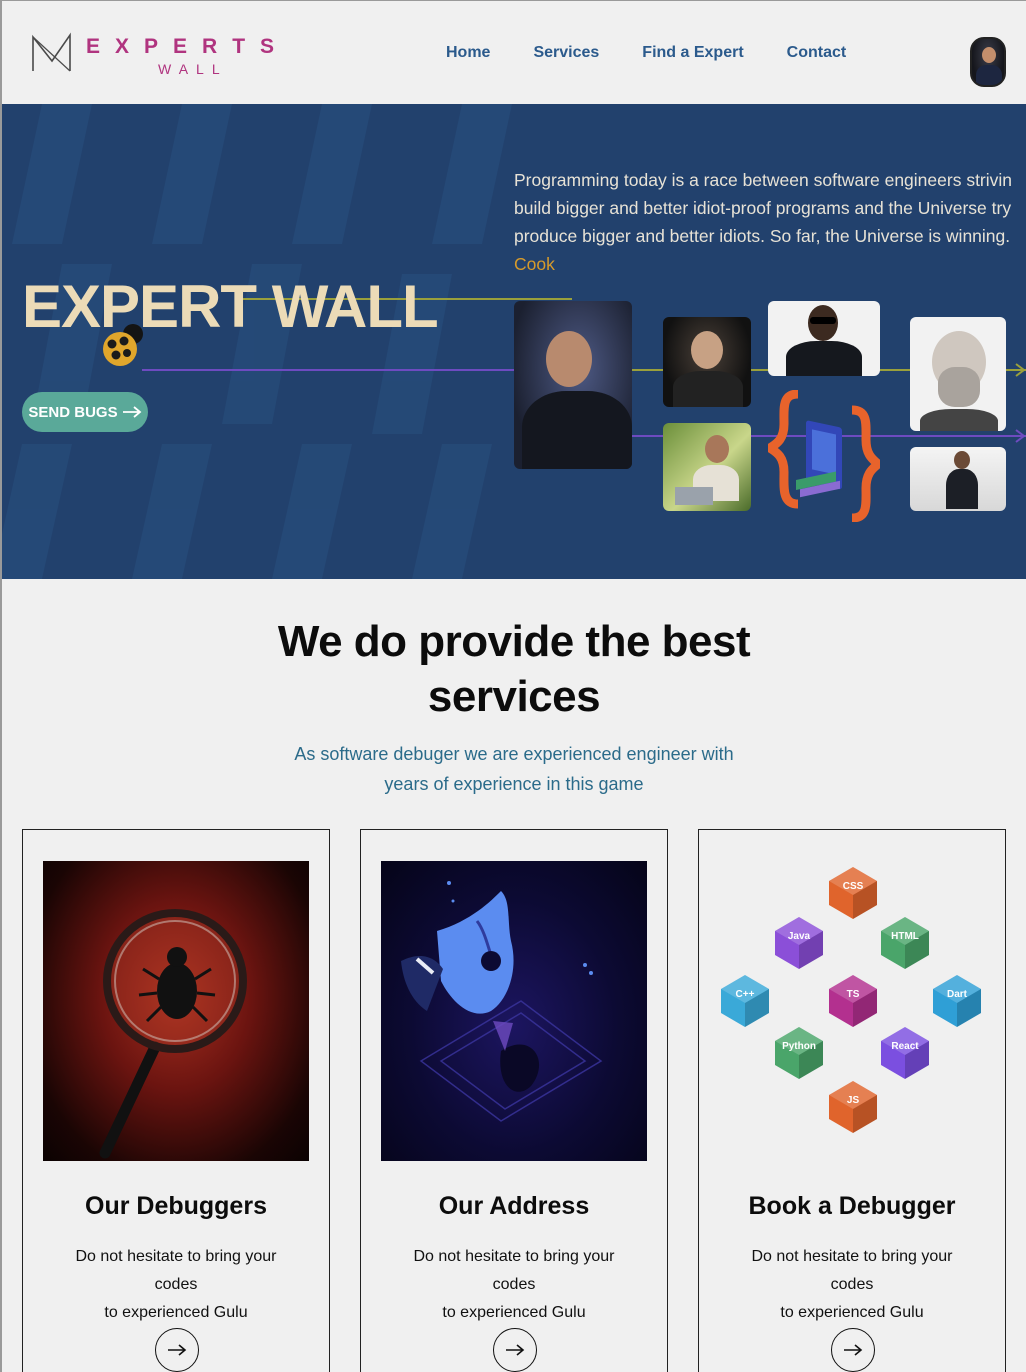  I want to click on send-bugs-button: SEND BUGS, so click(85, 412).